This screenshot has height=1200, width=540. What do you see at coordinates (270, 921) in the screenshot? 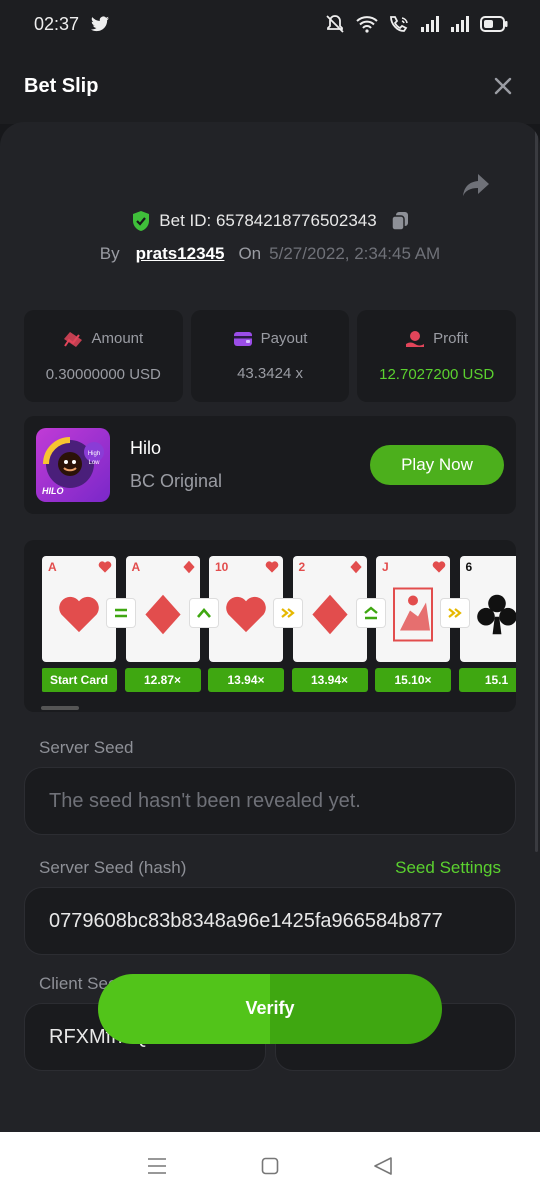
I see `server-seed-hash-field: 0779608bc83b8348a96e1425fa966584b877` at bounding box center [270, 921].